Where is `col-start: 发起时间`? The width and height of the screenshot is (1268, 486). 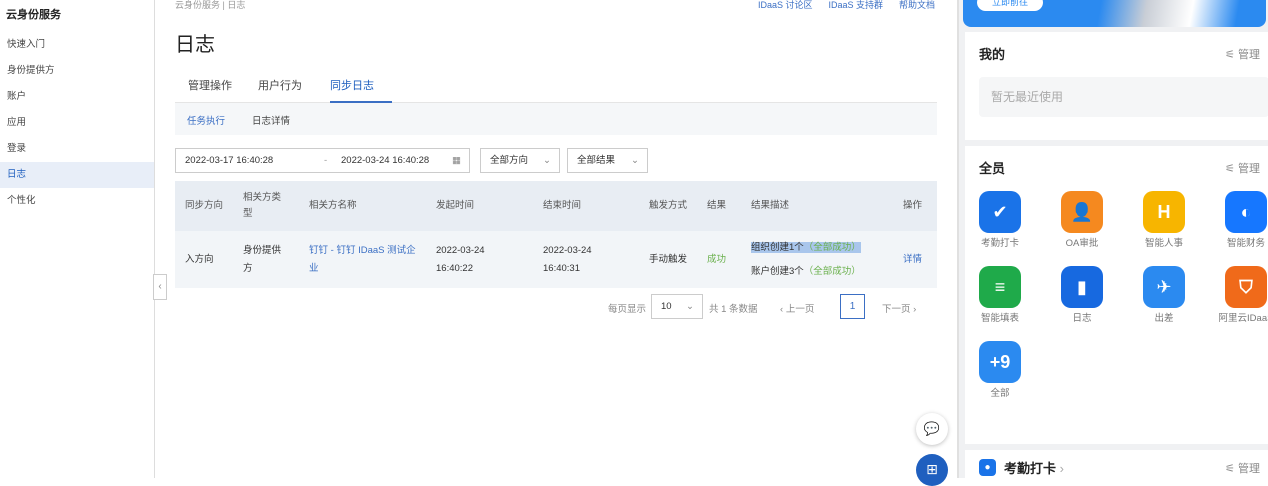 col-start: 发起时间 is located at coordinates (479, 206).